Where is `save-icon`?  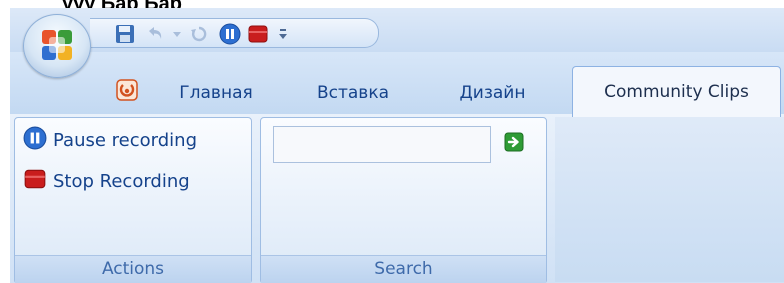
save-icon is located at coordinates (125, 34).